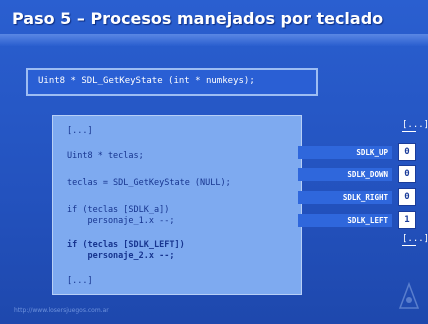 The image size is (428, 324). I want to click on code-line-declaration: Uint8 * teclas;, so click(105, 156).